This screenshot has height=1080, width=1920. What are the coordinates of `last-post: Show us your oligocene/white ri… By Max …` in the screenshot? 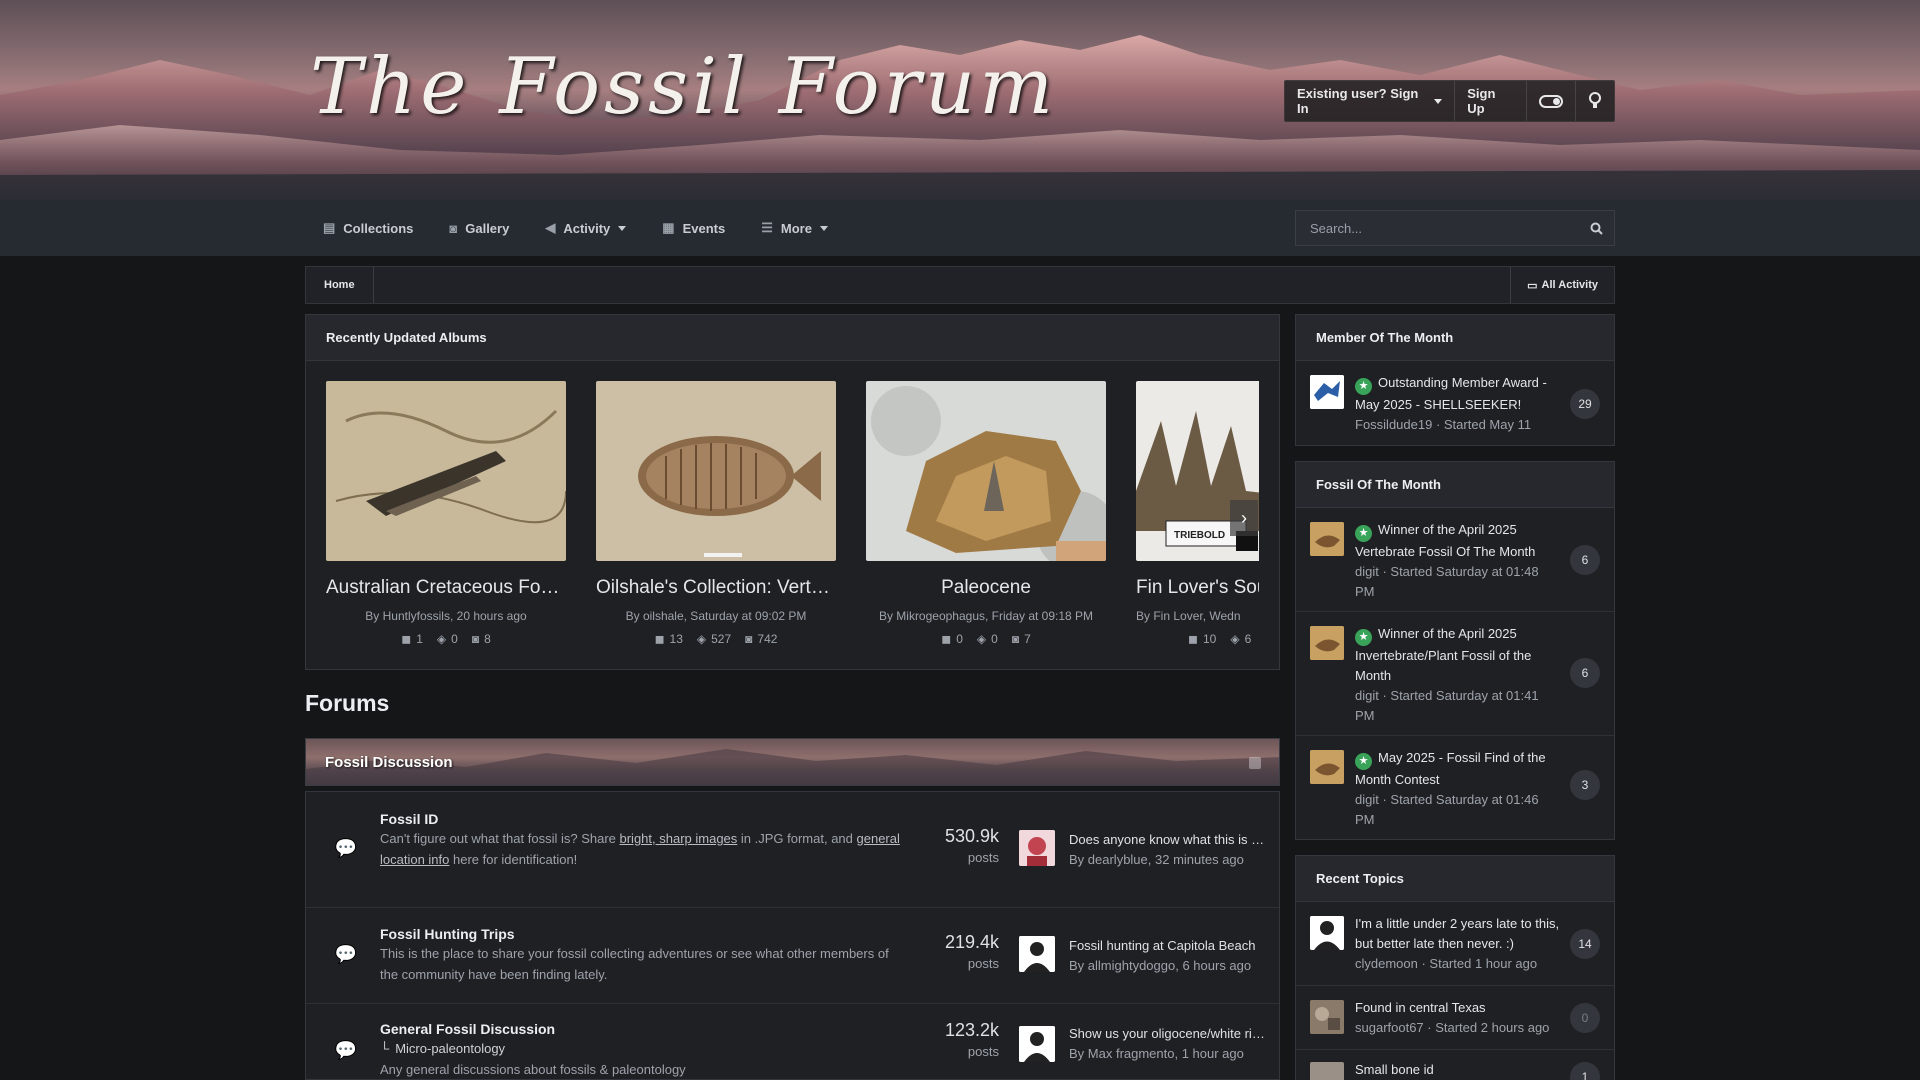 It's located at (1169, 1043).